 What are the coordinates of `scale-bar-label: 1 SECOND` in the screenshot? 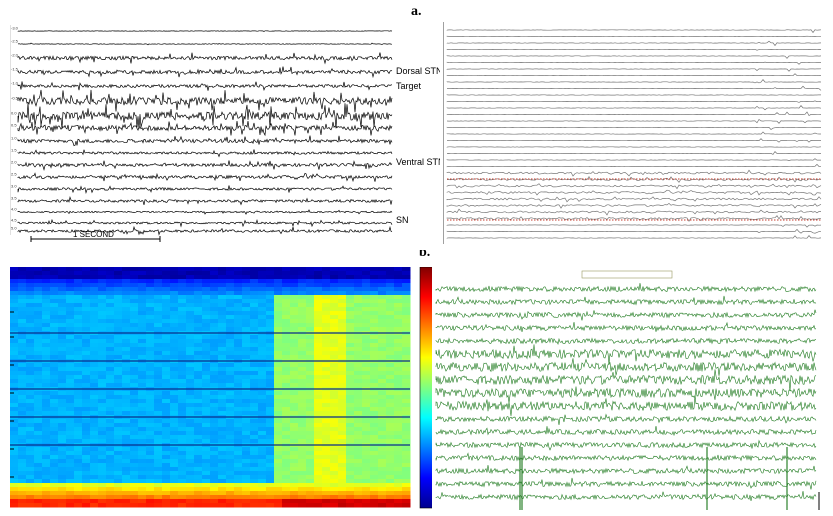 It's located at (93, 234).